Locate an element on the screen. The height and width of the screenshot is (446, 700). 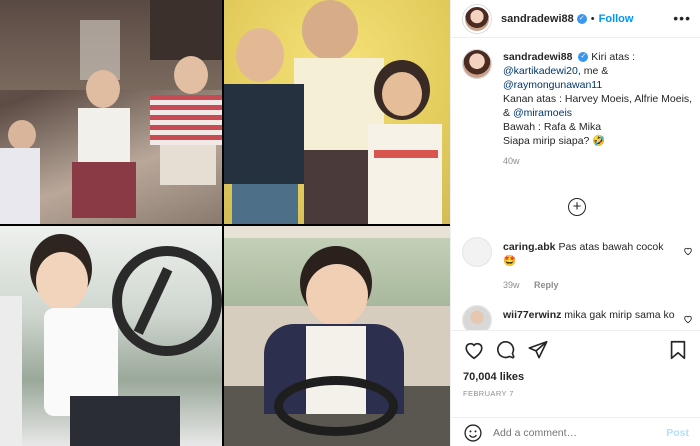
post-header: sandradewi88 ✓ • Follow ••• is located at coordinates (575, 19).